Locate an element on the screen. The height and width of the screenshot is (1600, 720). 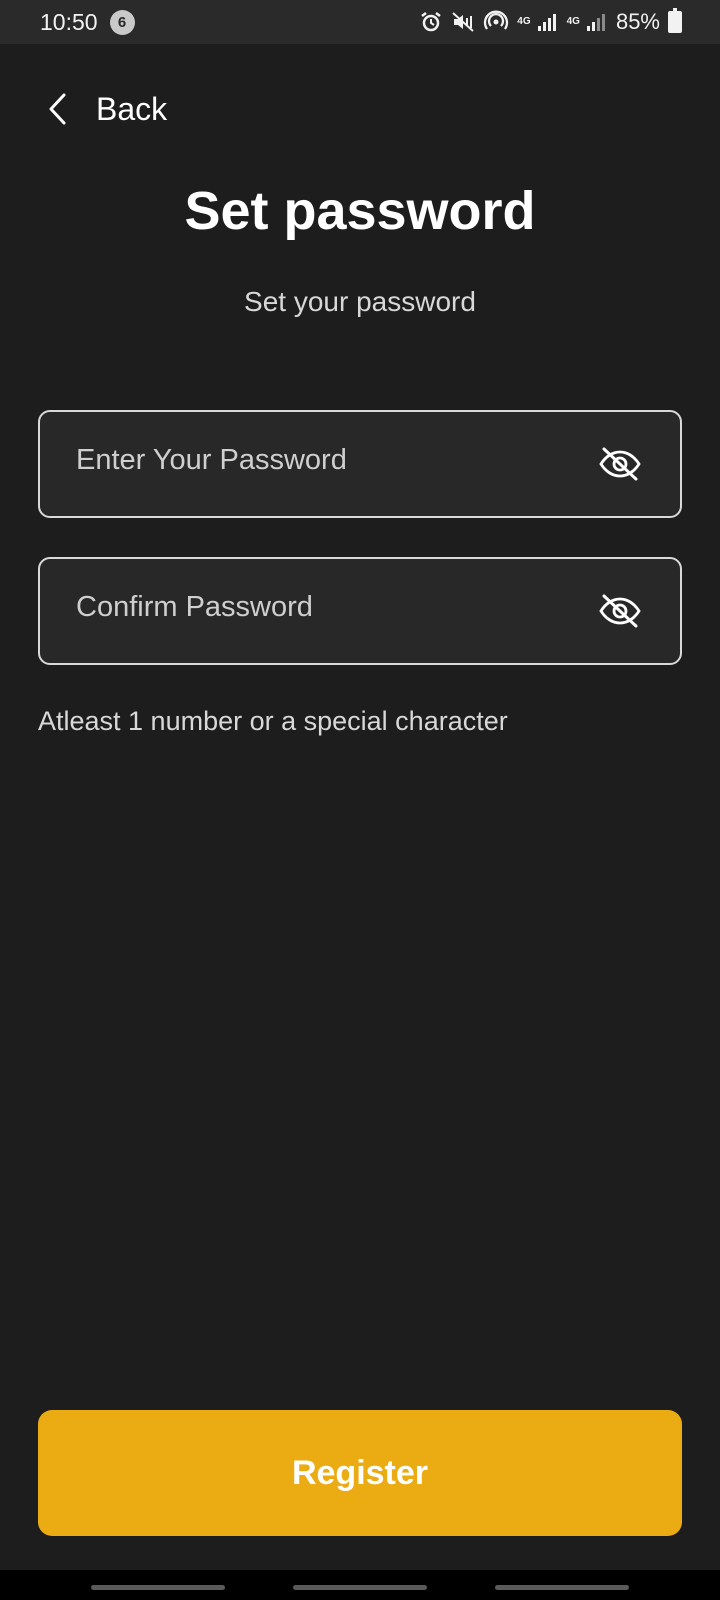
mute-vibrate-icon is located at coordinates (463, 22).